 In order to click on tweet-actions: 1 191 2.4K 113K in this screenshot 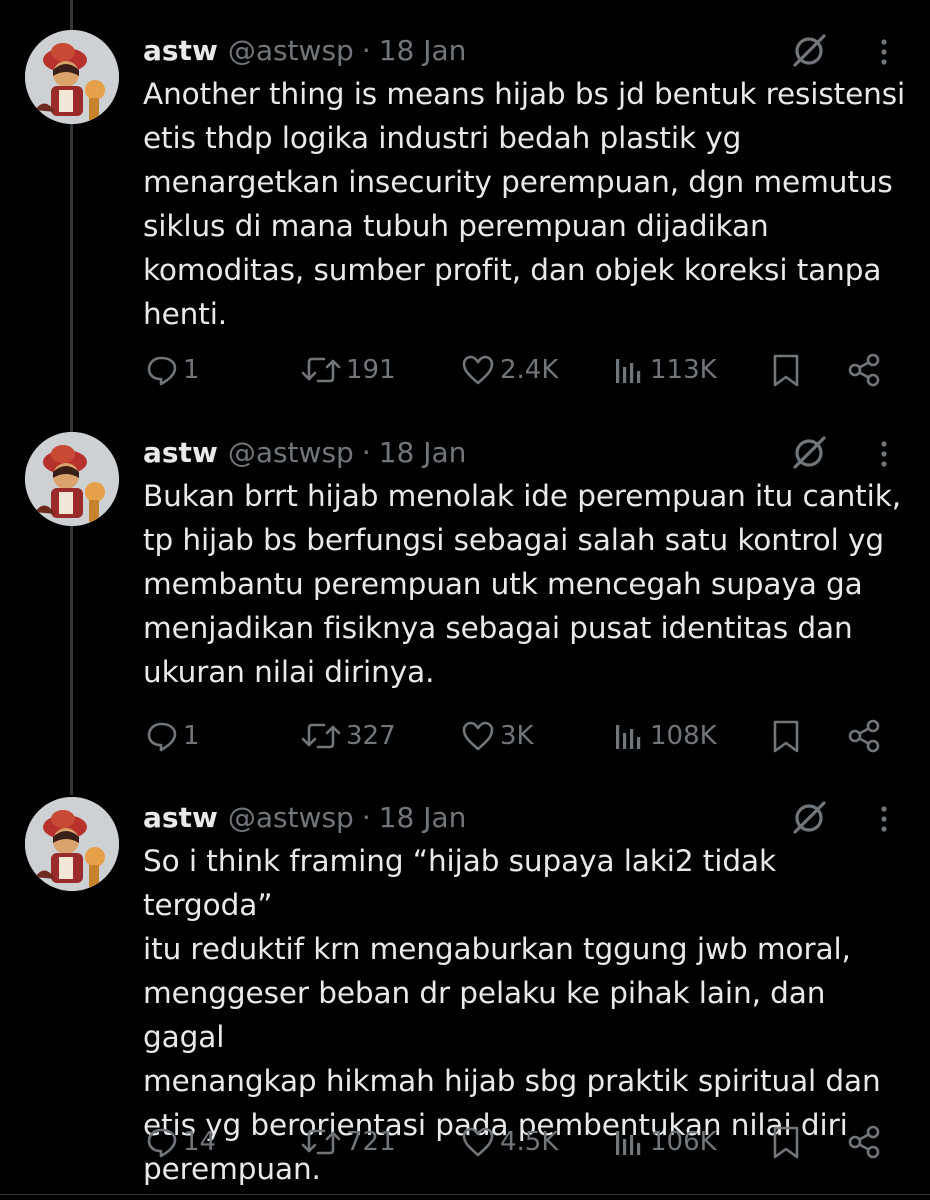, I will do `click(465, 370)`.